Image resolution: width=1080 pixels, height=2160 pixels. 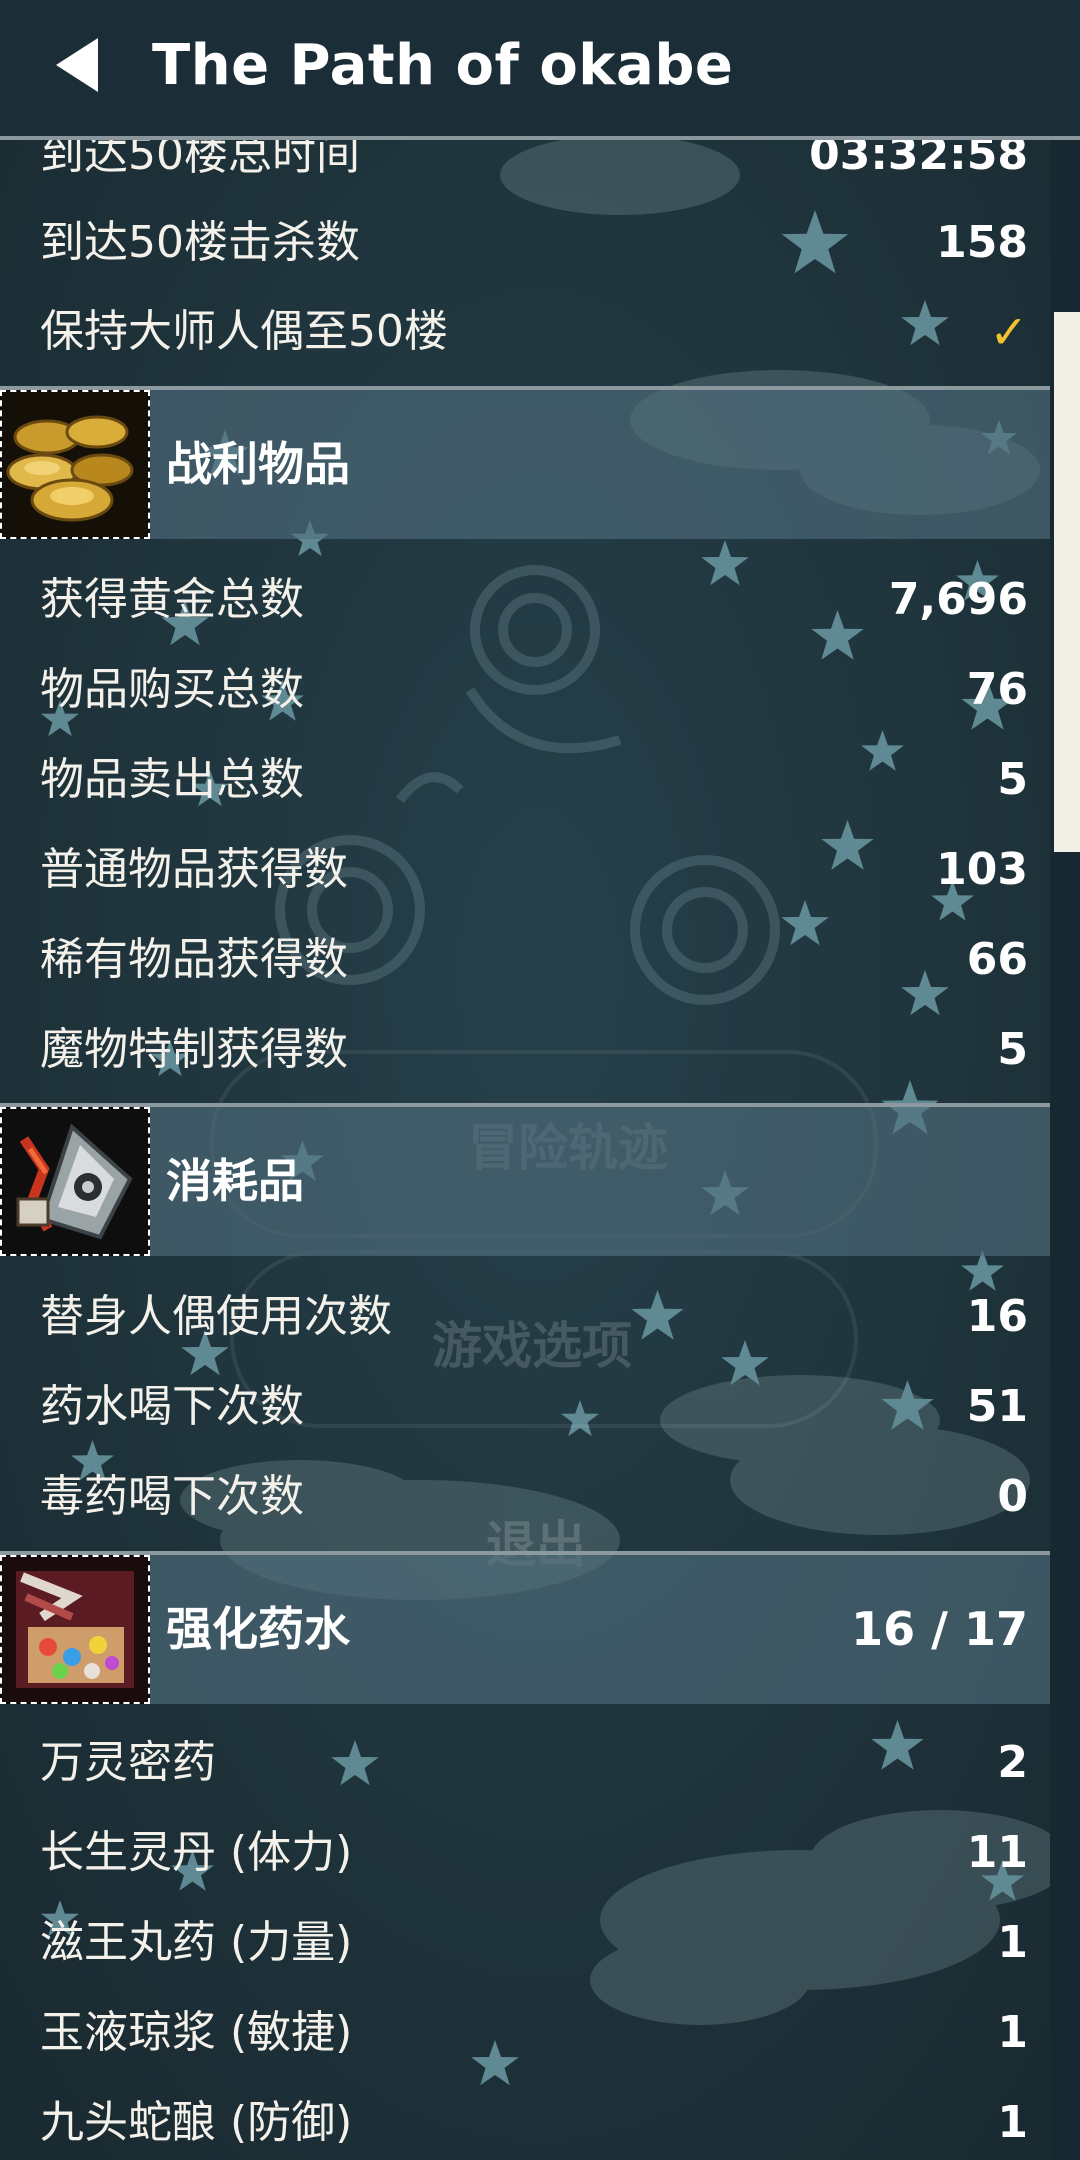 I want to click on gold-coins-icon, so click(x=75, y=464).